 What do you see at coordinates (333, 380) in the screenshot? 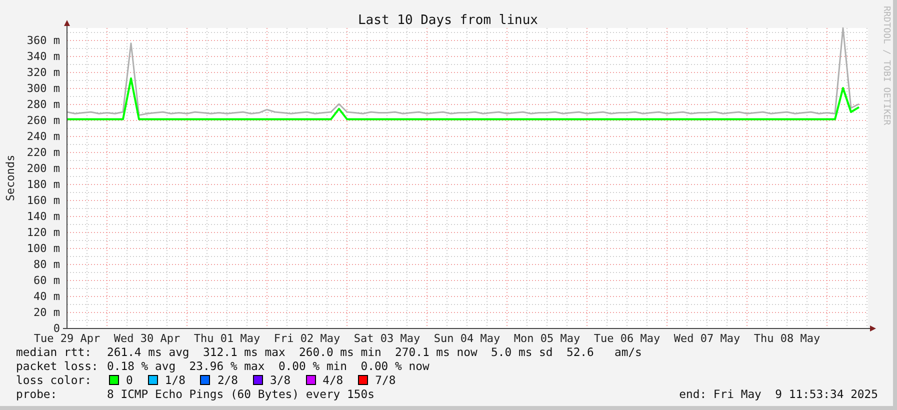
I see `loss-color-label: 4/8` at bounding box center [333, 380].